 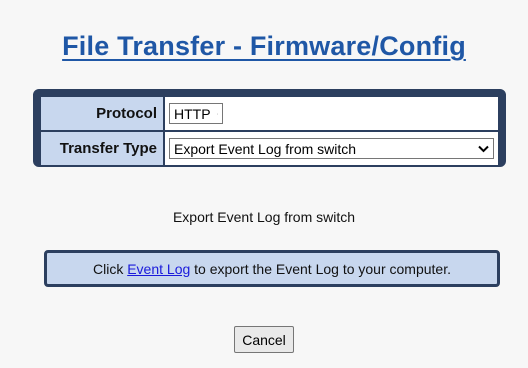 What do you see at coordinates (102, 113) in the screenshot?
I see `protocol-label: Protocol` at bounding box center [102, 113].